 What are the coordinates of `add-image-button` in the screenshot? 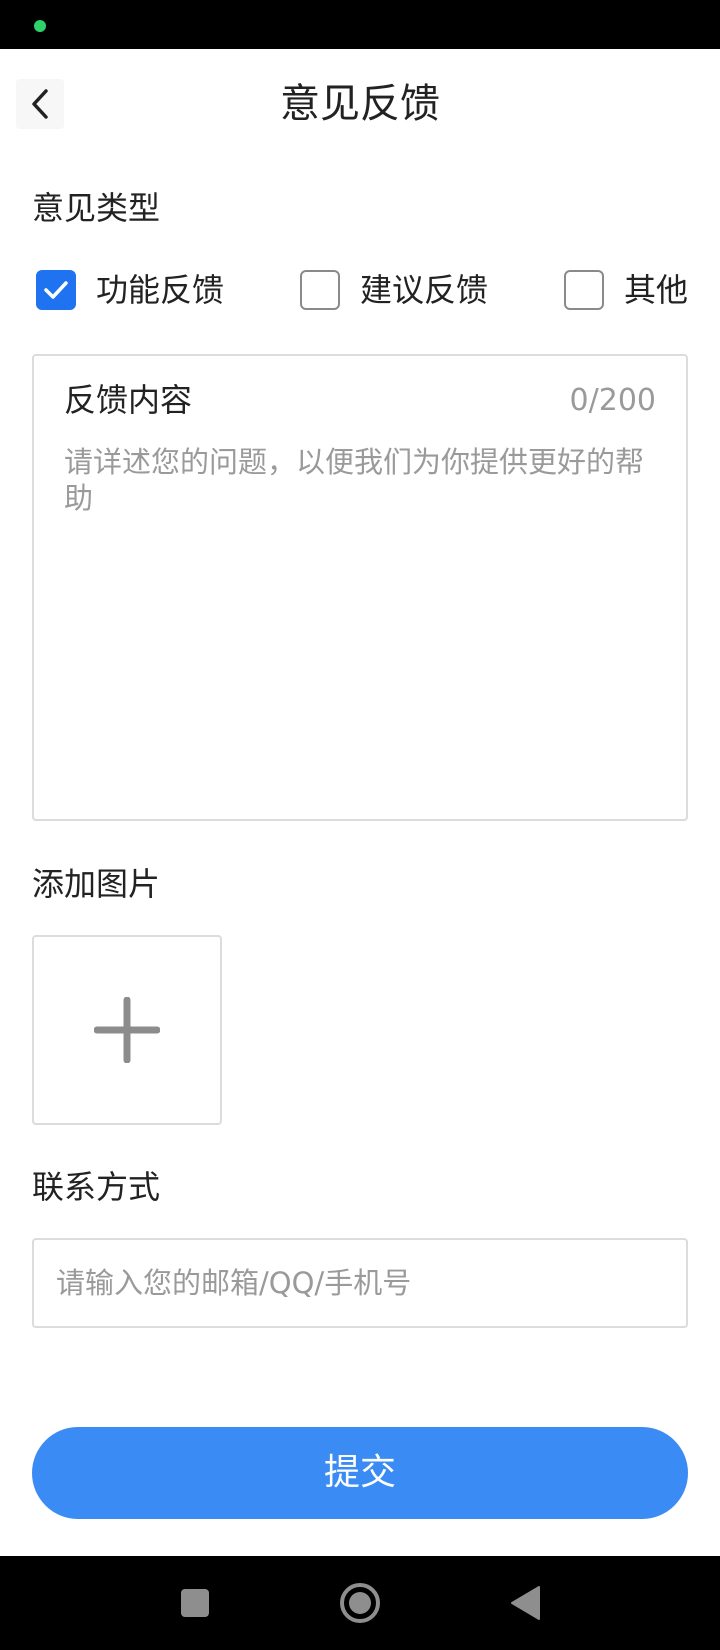 It's located at (127, 1030).